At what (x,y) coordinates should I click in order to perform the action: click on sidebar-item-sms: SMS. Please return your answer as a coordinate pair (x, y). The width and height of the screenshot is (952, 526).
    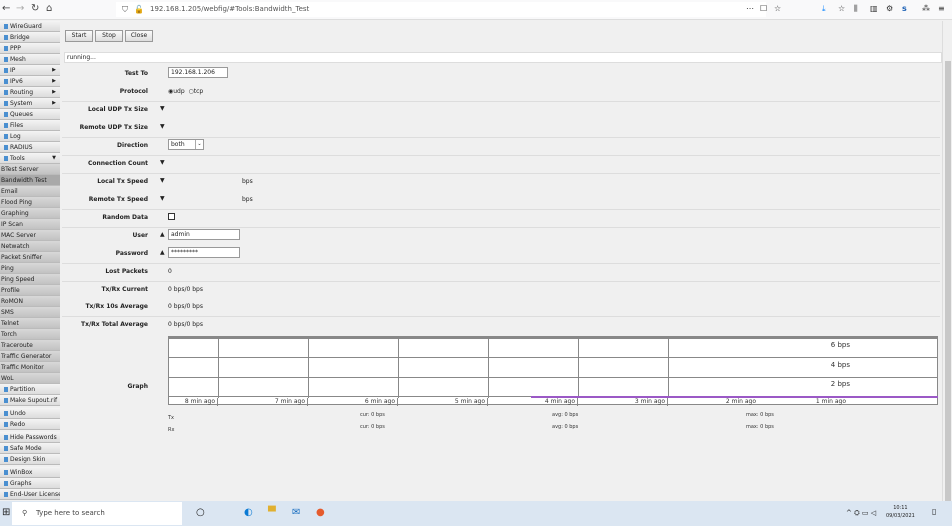
    Looking at the image, I should click on (30, 312).